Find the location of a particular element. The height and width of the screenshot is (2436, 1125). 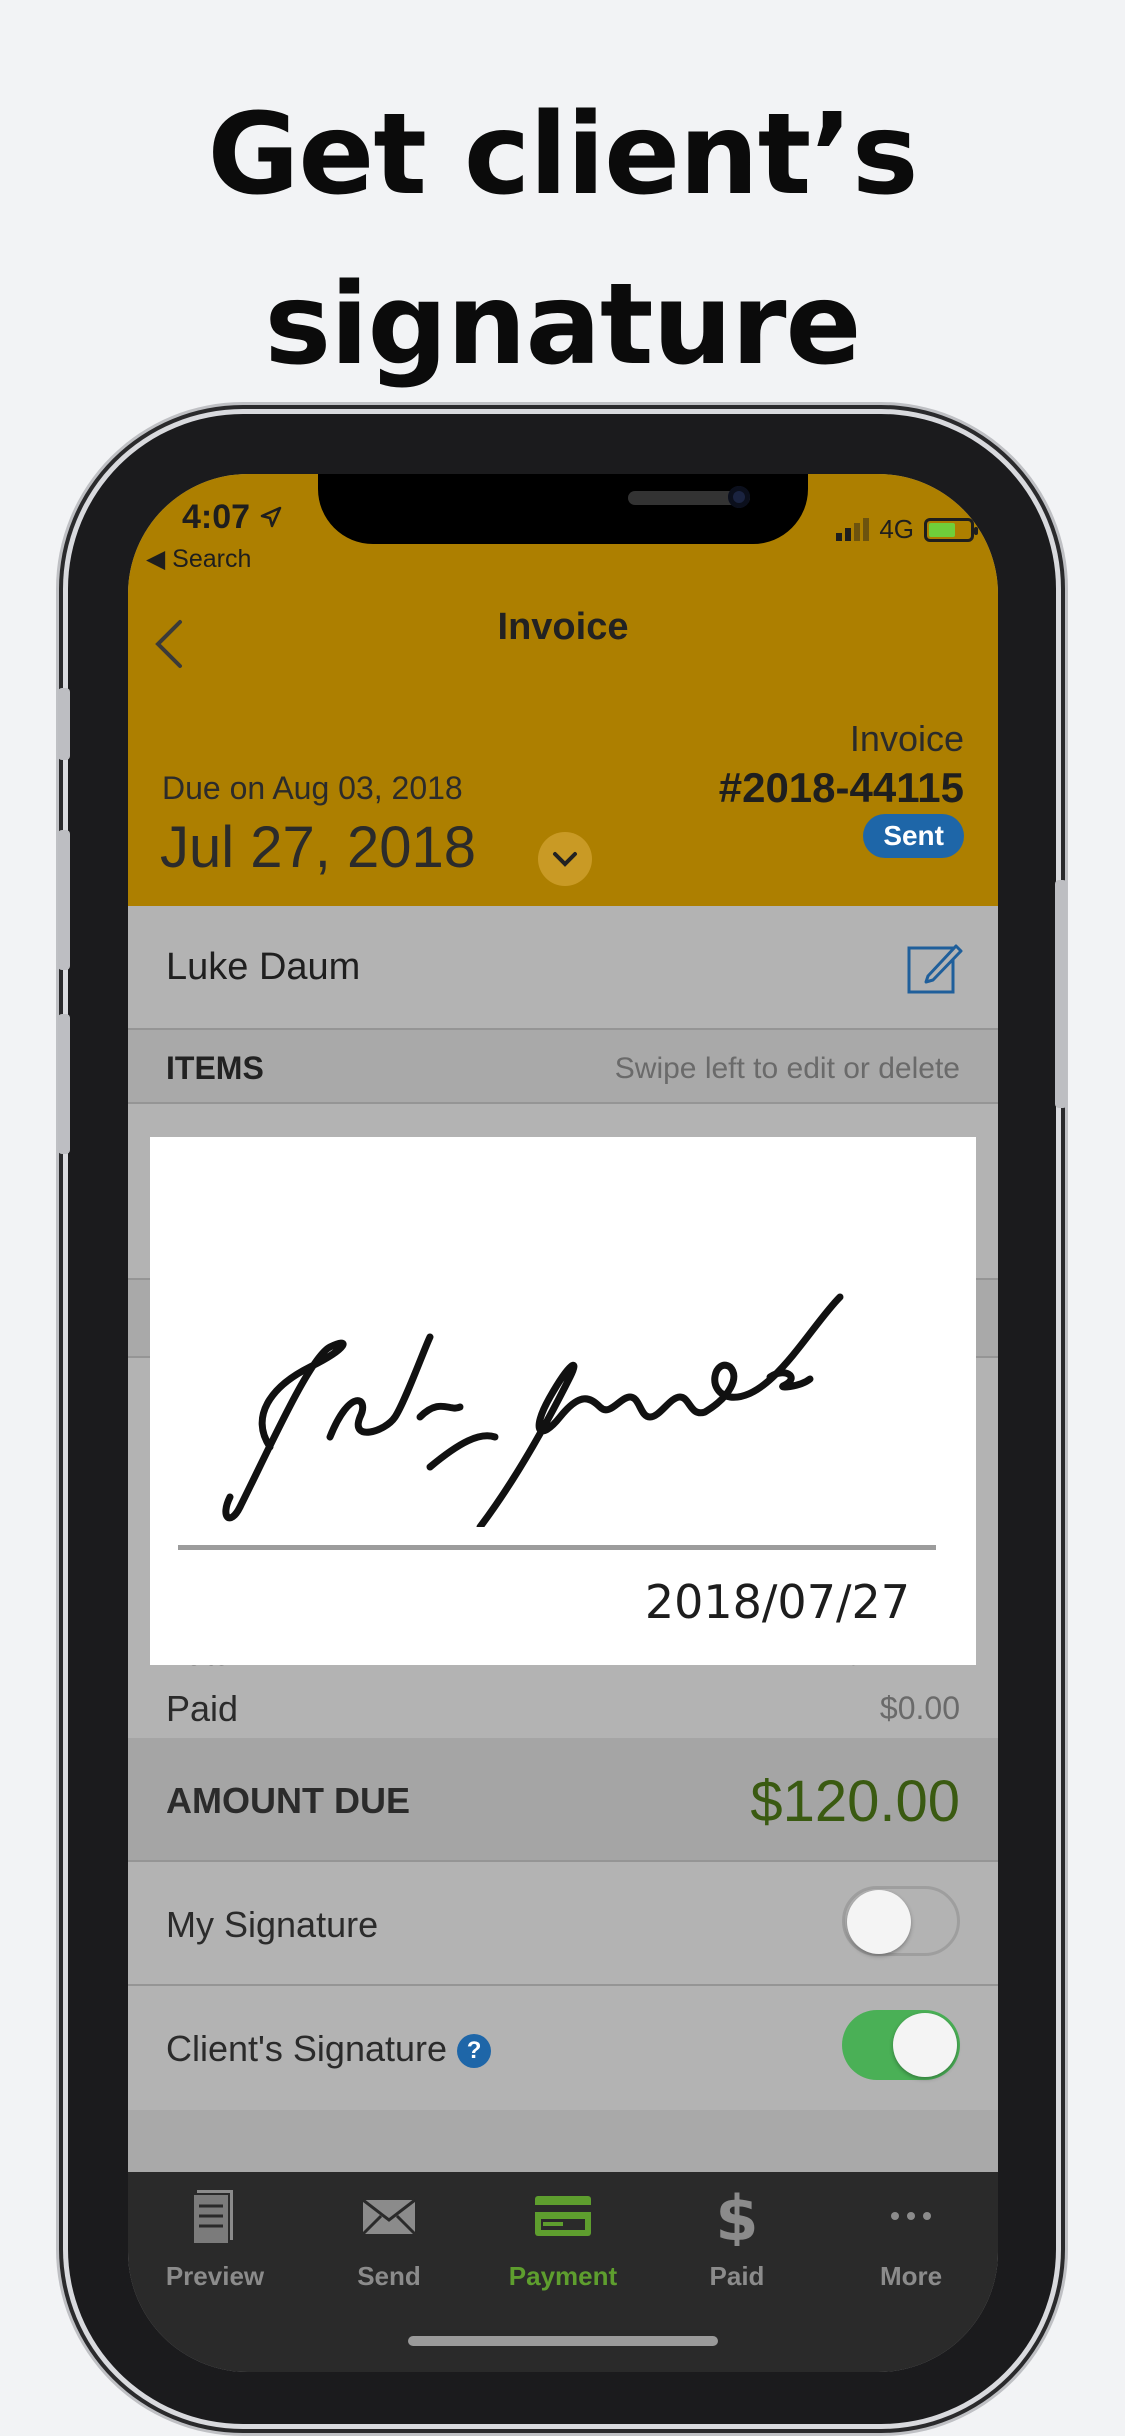

signature-line is located at coordinates (557, 1547).